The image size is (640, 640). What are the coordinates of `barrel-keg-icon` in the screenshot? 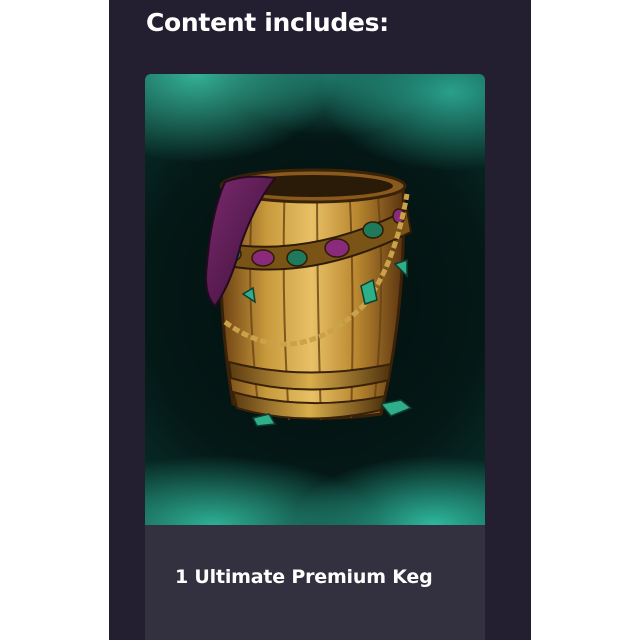 It's located at (309, 297).